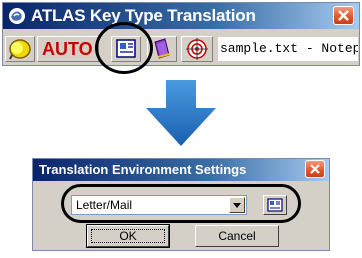 Image resolution: width=362 pixels, height=258 pixels. Describe the element at coordinates (143, 15) in the screenshot. I see `atlas-window-title: ATLAS Key Type Translation` at that location.